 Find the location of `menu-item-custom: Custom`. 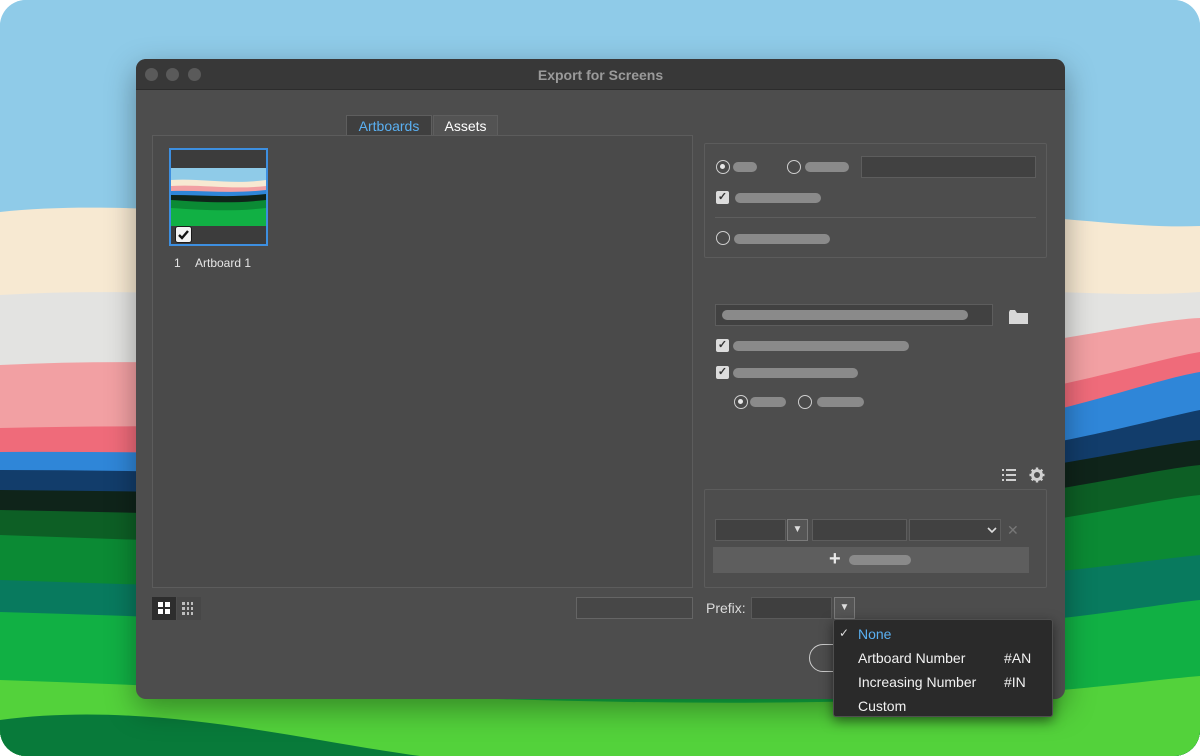

menu-item-custom: Custom is located at coordinates (944, 706).